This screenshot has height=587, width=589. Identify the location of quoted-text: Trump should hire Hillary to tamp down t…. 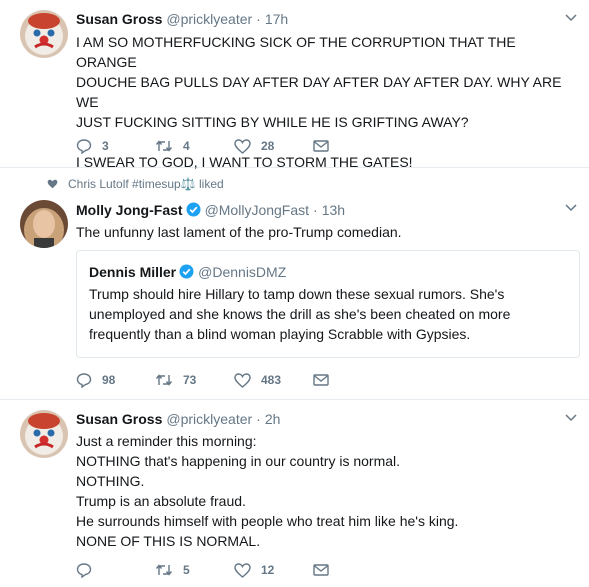
(328, 314).